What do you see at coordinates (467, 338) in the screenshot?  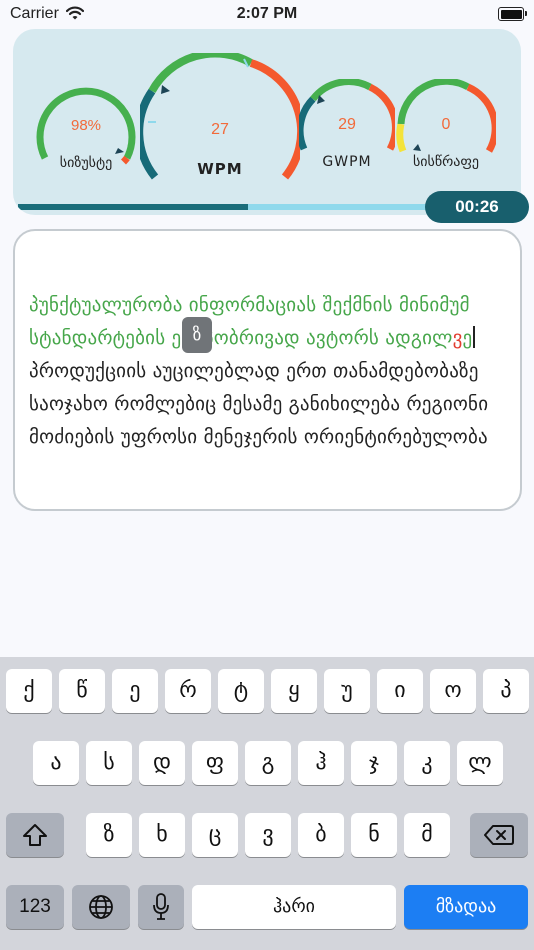 I see `cursor-char: ე` at bounding box center [467, 338].